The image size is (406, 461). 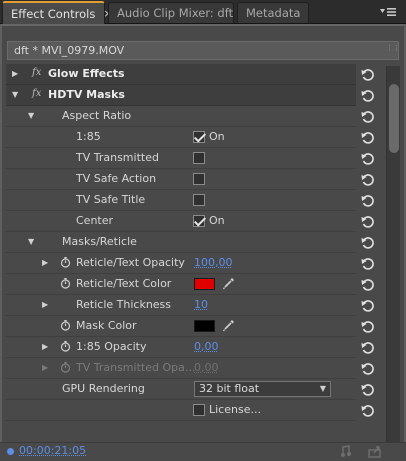 What do you see at coordinates (199, 179) in the screenshot?
I see `checkbox-tv-safe-action` at bounding box center [199, 179].